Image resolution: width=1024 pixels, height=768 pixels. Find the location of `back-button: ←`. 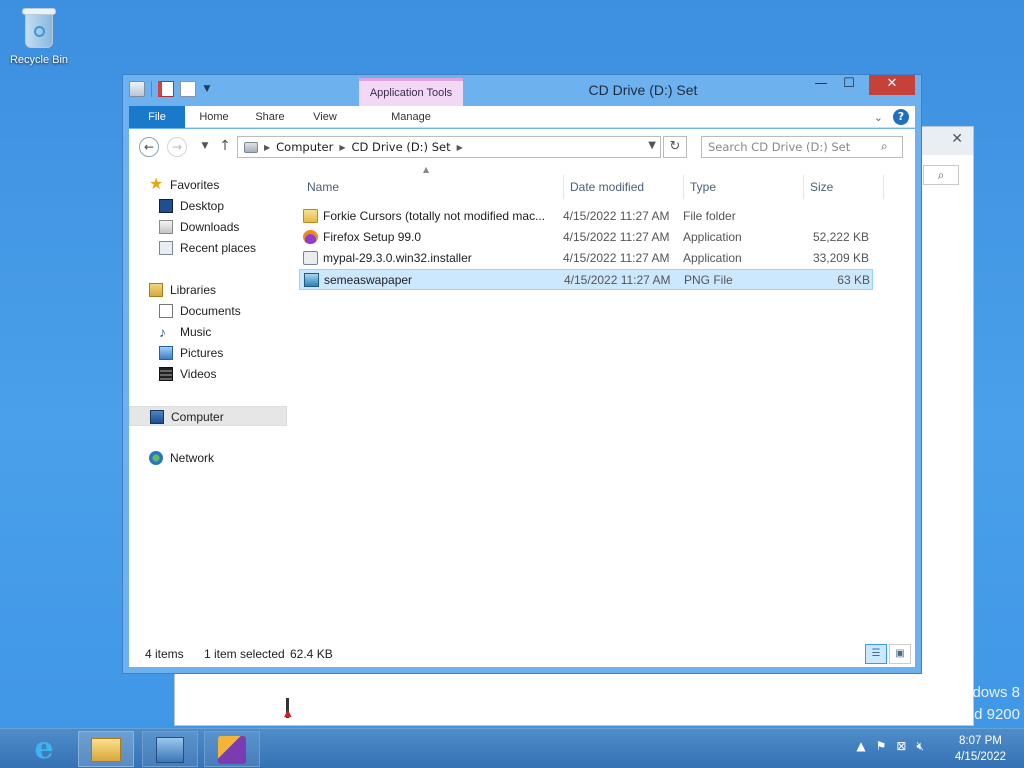

back-button: ← is located at coordinates (149, 147).